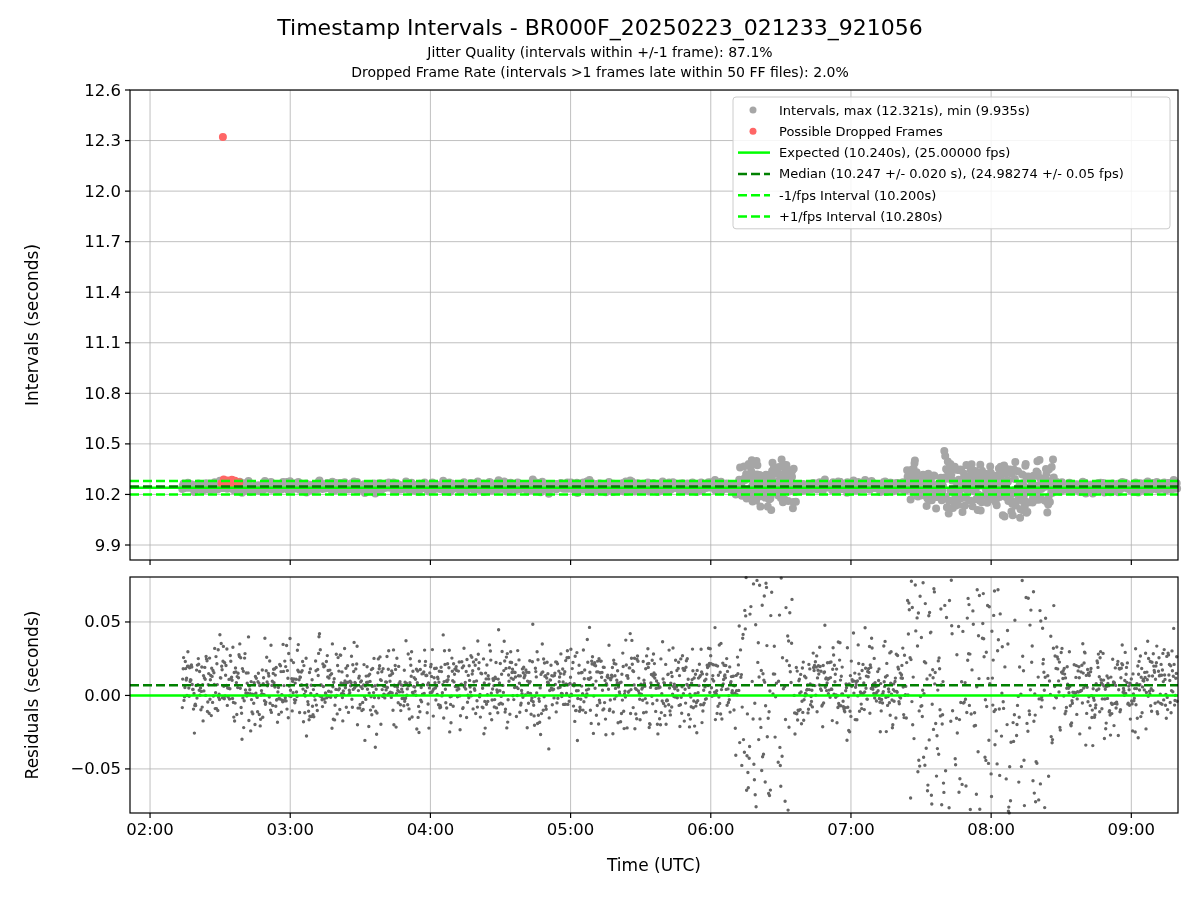 The width and height of the screenshot is (1200, 900). What do you see at coordinates (102, 393) in the screenshot?
I see `y-tick-label: 10.8` at bounding box center [102, 393].